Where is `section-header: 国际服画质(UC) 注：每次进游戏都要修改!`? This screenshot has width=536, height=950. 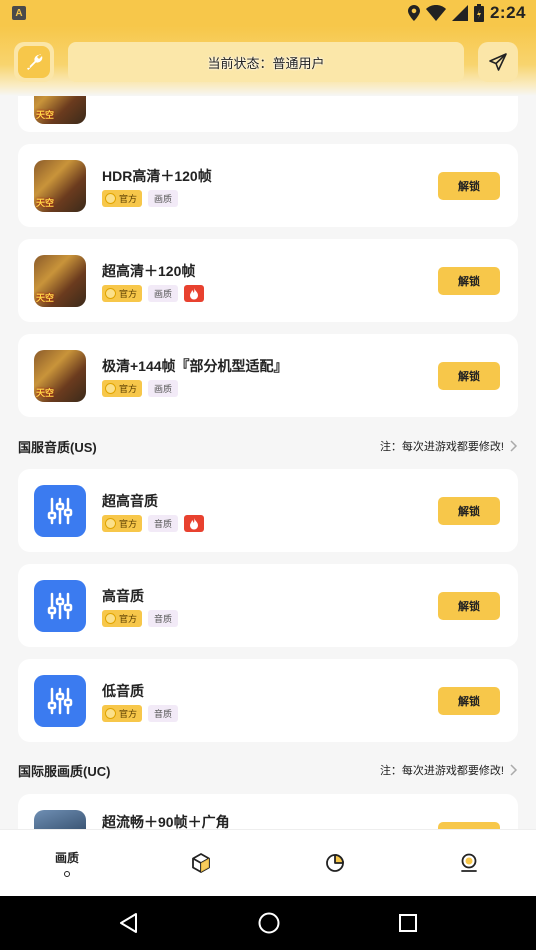 section-header: 国际服画质(UC) 注：每次进游戏都要修改! is located at coordinates (268, 770).